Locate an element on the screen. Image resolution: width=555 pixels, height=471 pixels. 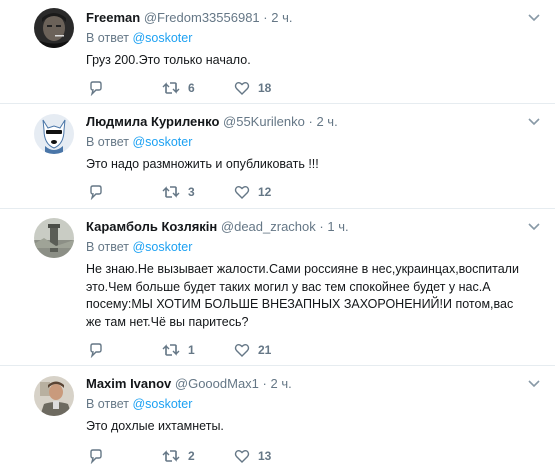
retweet-button: 2 is located at coordinates (178, 456).